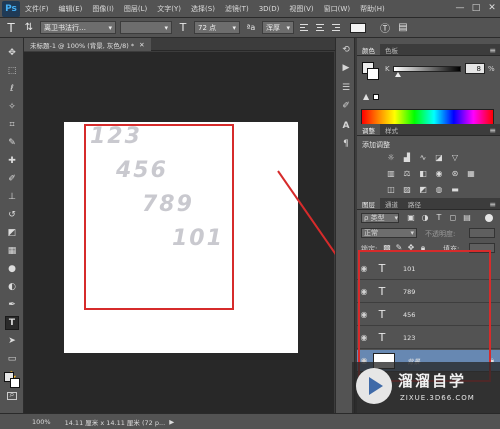 Image resolution: width=500 pixels, height=429 pixels. What do you see at coordinates (391, 157) in the screenshot?
I see `brightness-contrast-icon: ☼` at bounding box center [391, 157].